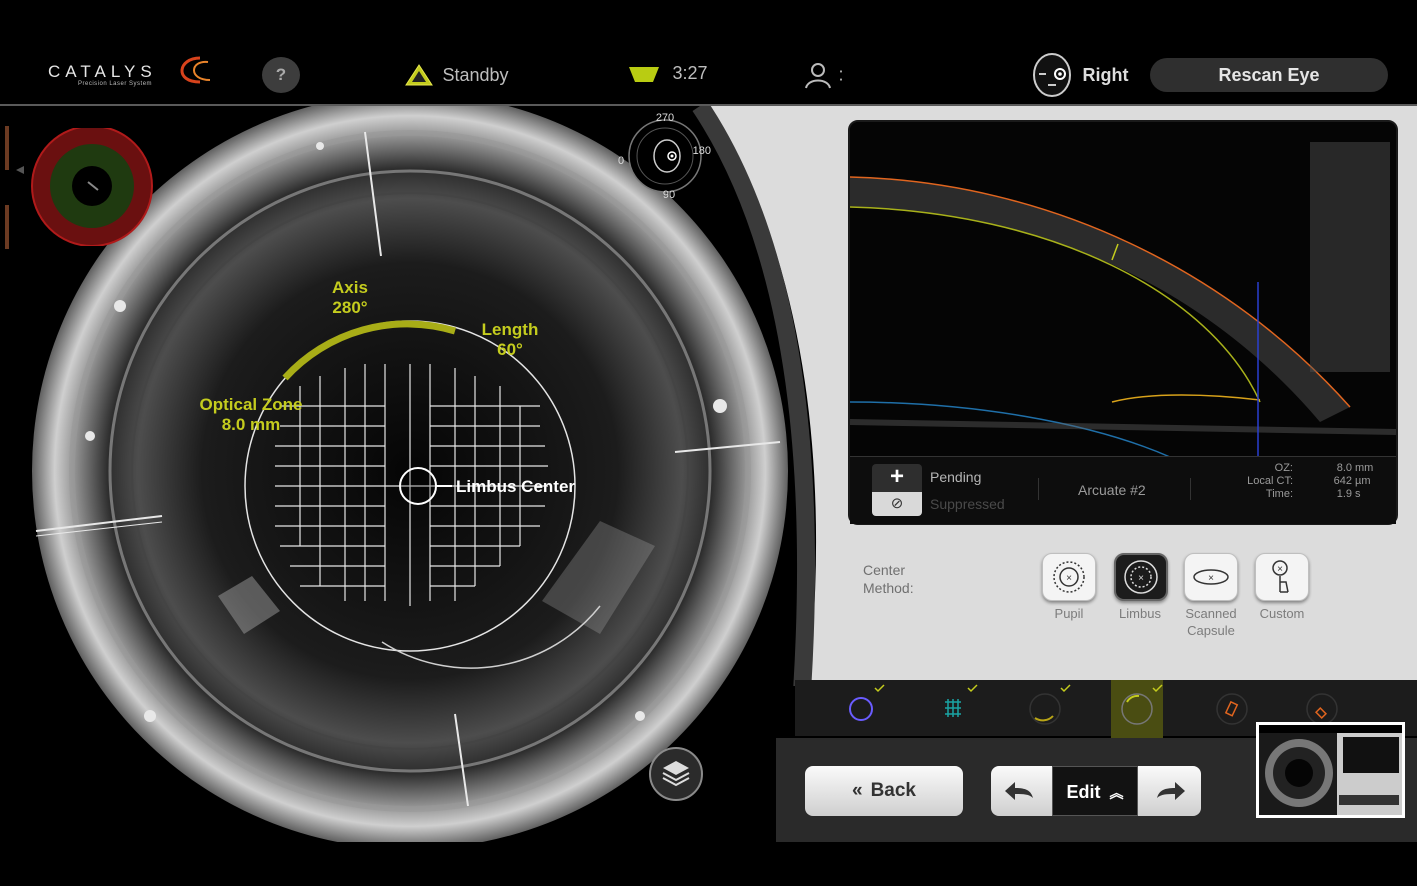 The width and height of the screenshot is (1417, 886). Describe the element at coordinates (1270, 481) in the screenshot. I see `metric-label: Local CT:` at that location.